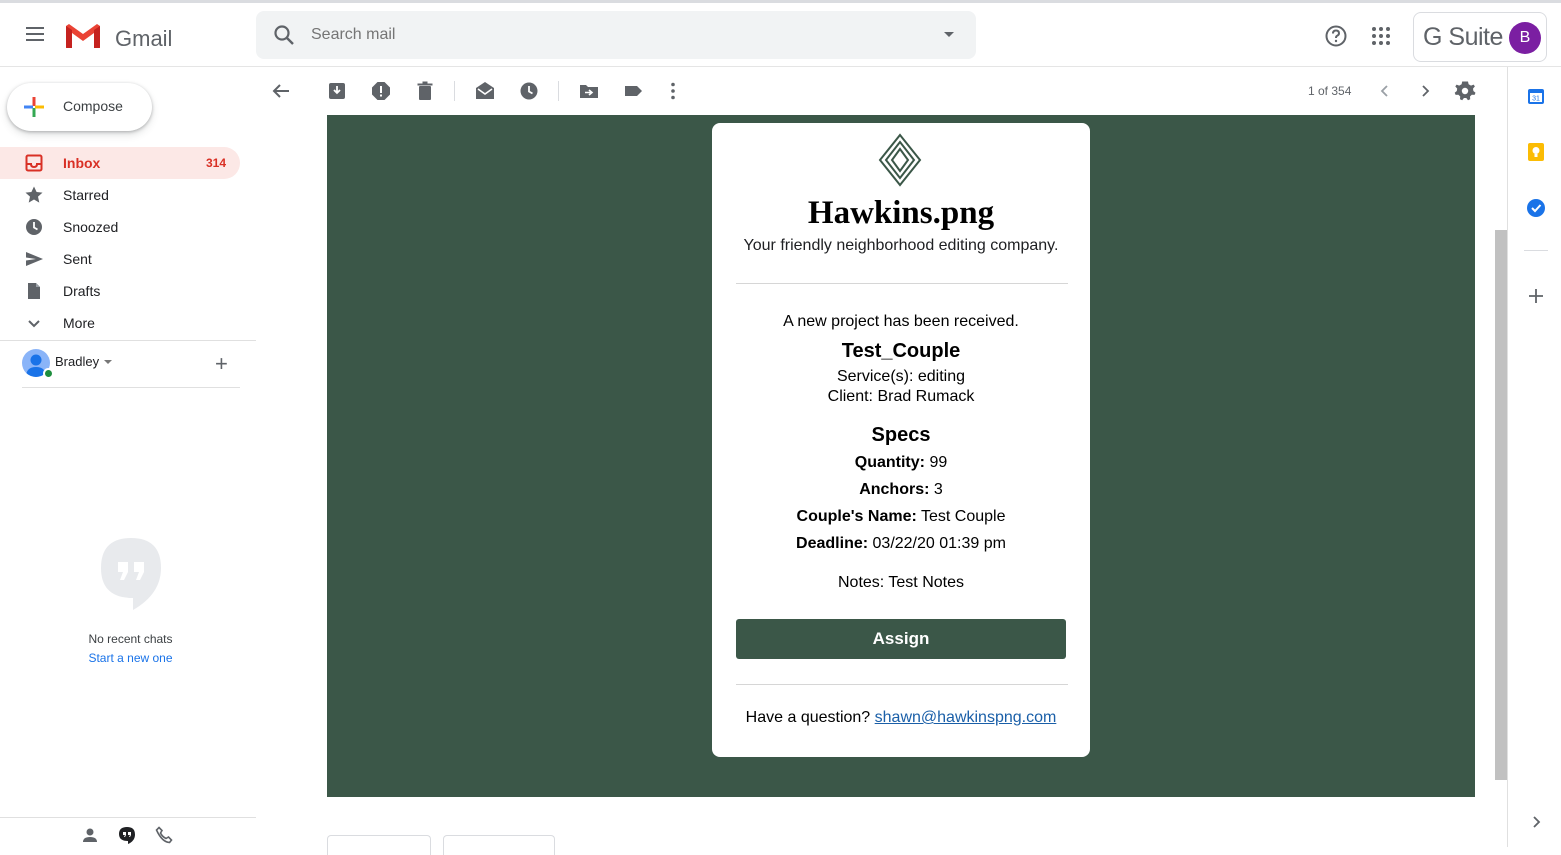 The width and height of the screenshot is (1561, 855). I want to click on no-recent-chats-text: No recent chats, so click(130, 639).